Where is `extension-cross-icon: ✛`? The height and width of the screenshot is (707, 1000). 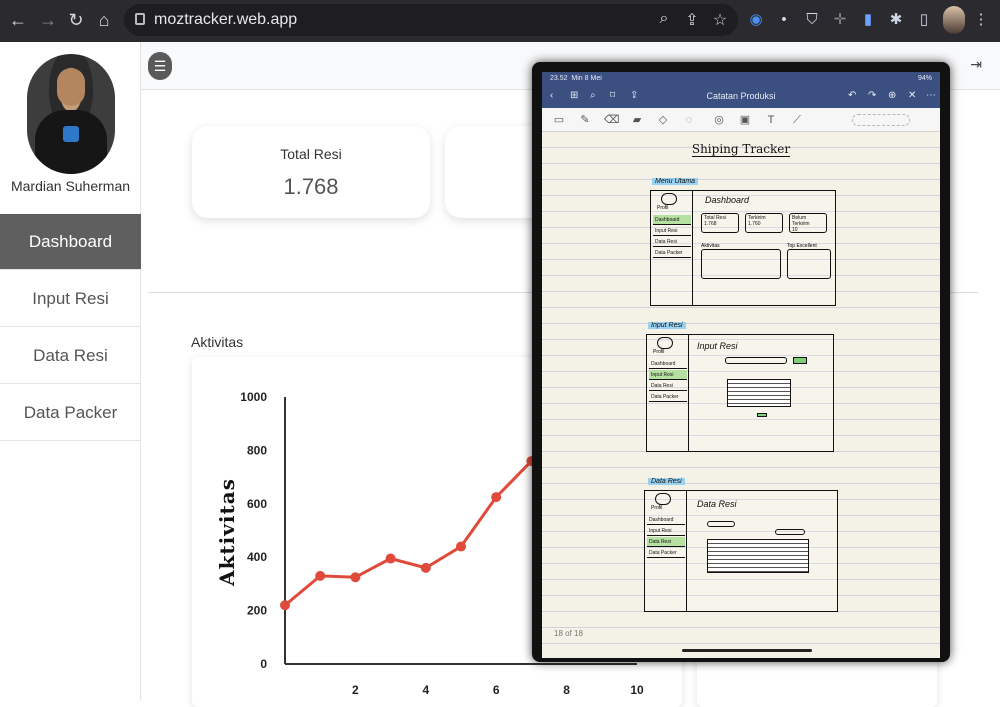 extension-cross-icon: ✛ is located at coordinates (840, 20).